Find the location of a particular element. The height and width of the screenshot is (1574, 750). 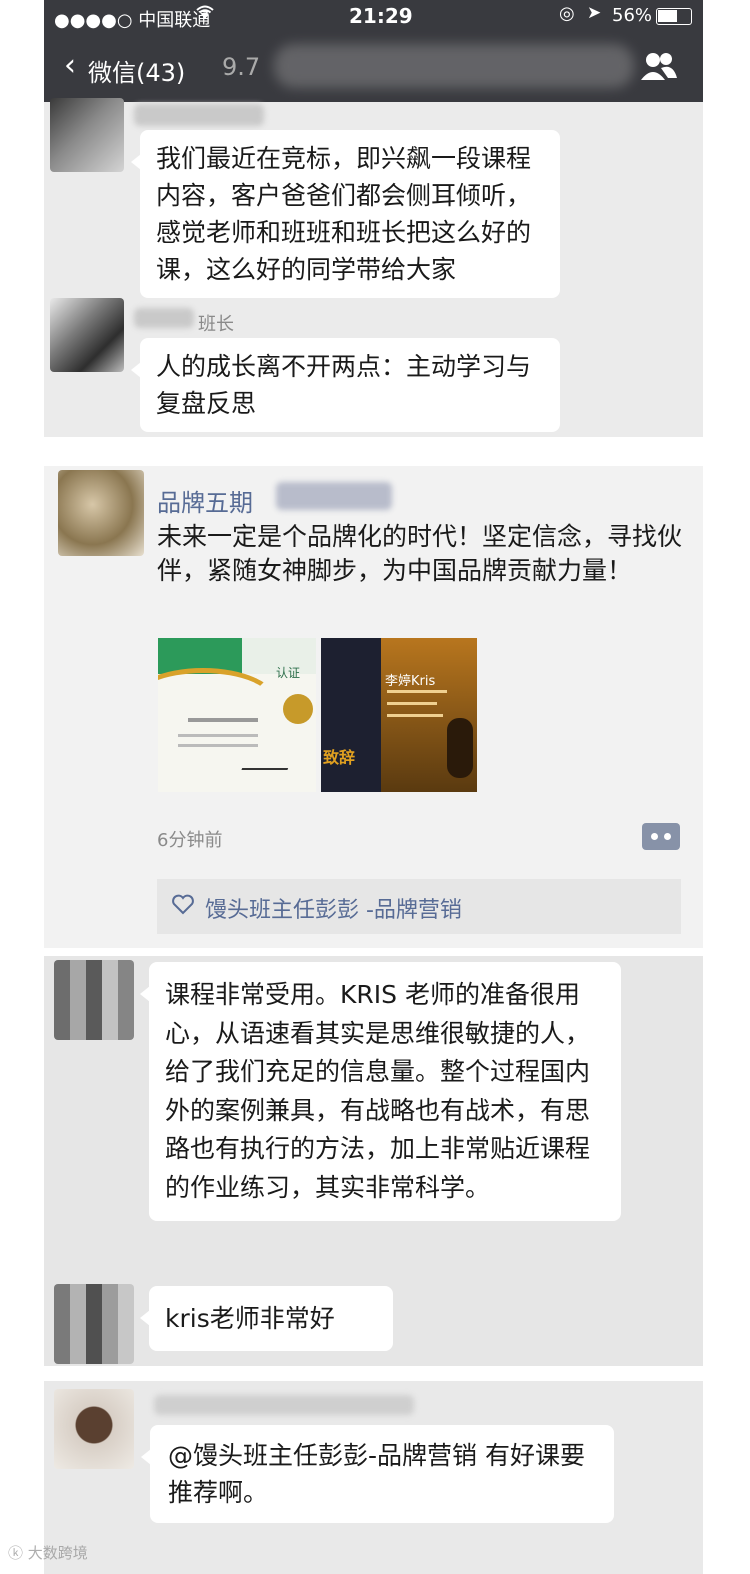

group-members-icon is located at coordinates (659, 68).